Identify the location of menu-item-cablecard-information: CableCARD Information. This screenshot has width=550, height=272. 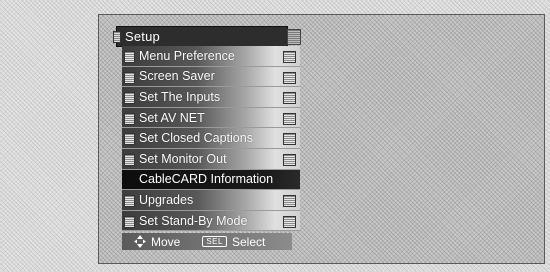
(211, 180).